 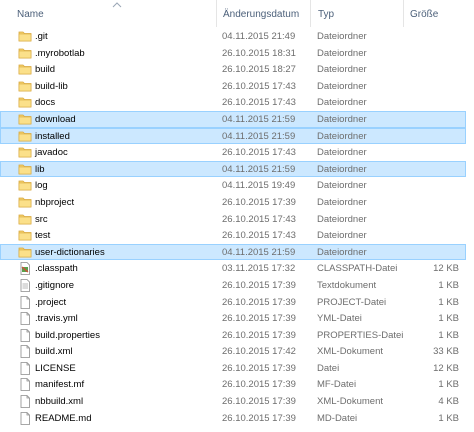 I want to click on item-size: 33 KB, so click(x=446, y=352).